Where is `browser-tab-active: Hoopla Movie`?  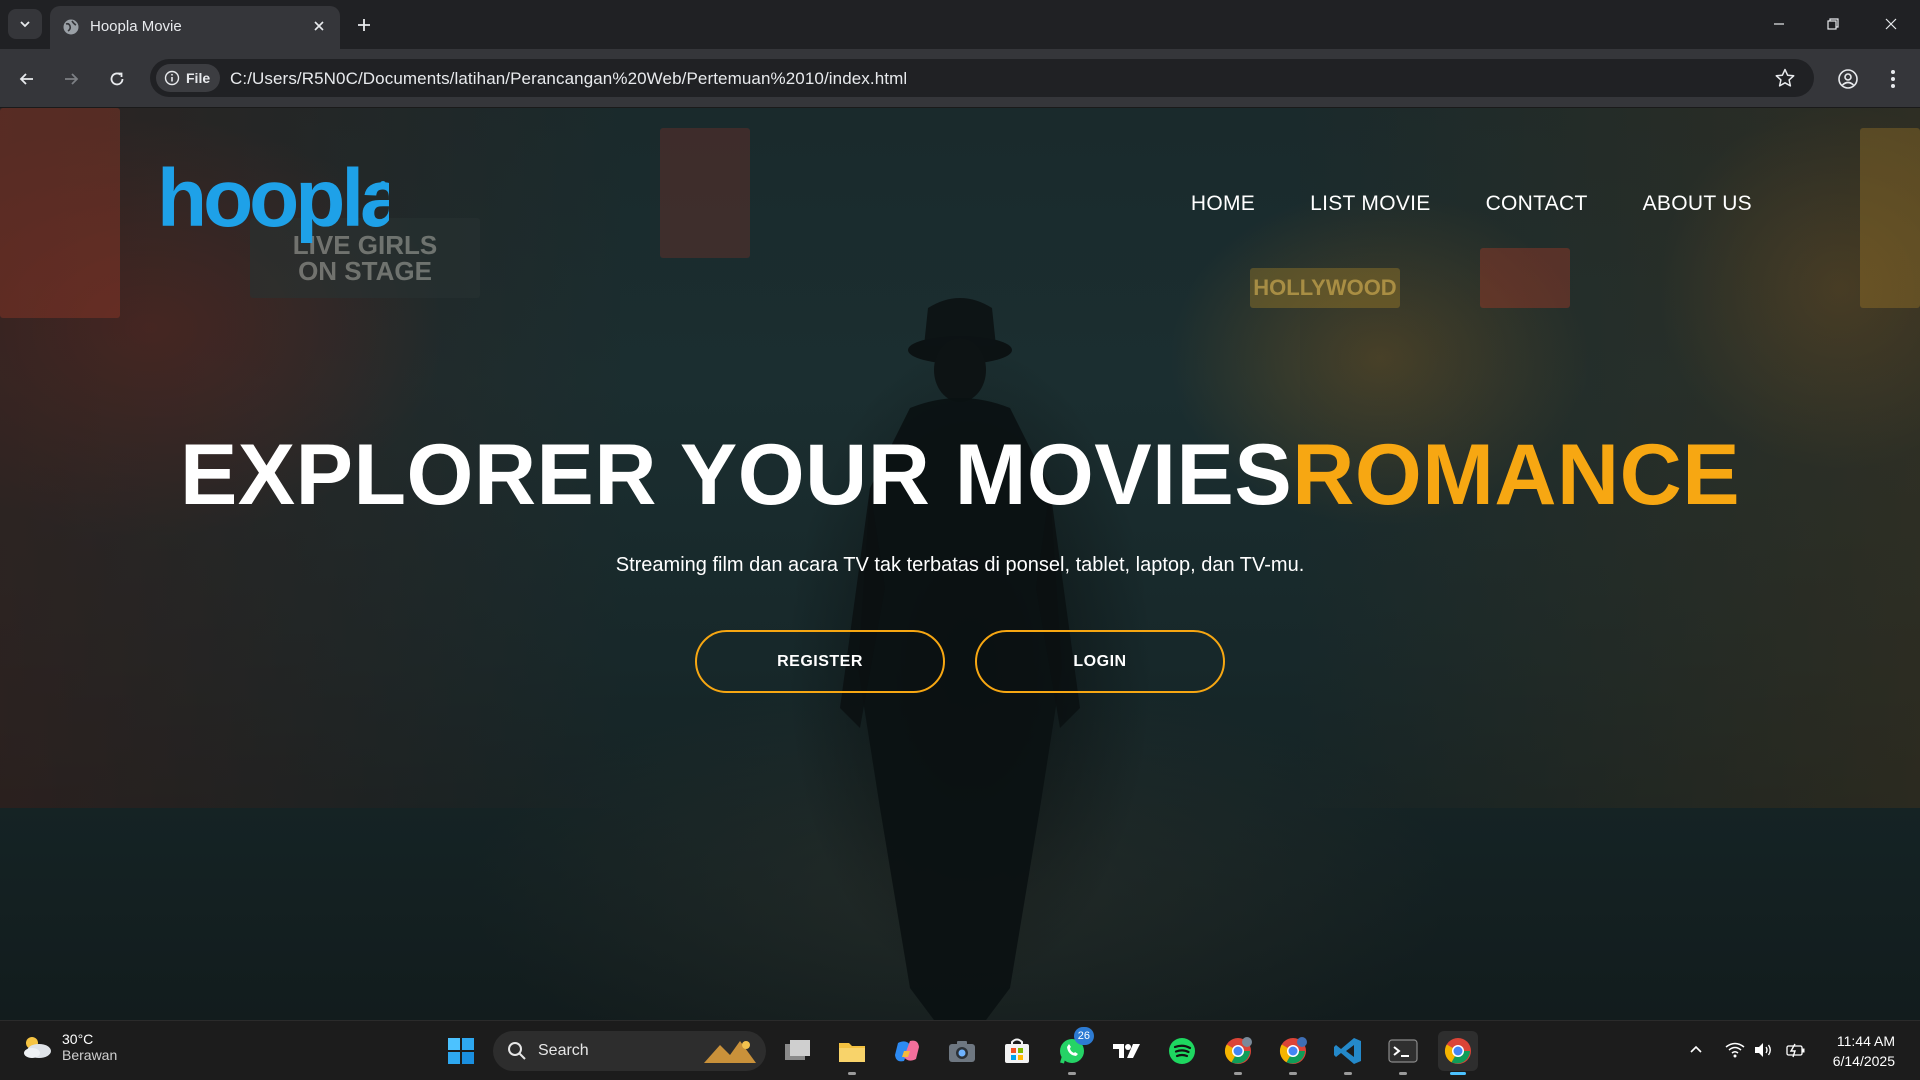
browser-tab-active: Hoopla Movie is located at coordinates (195, 27).